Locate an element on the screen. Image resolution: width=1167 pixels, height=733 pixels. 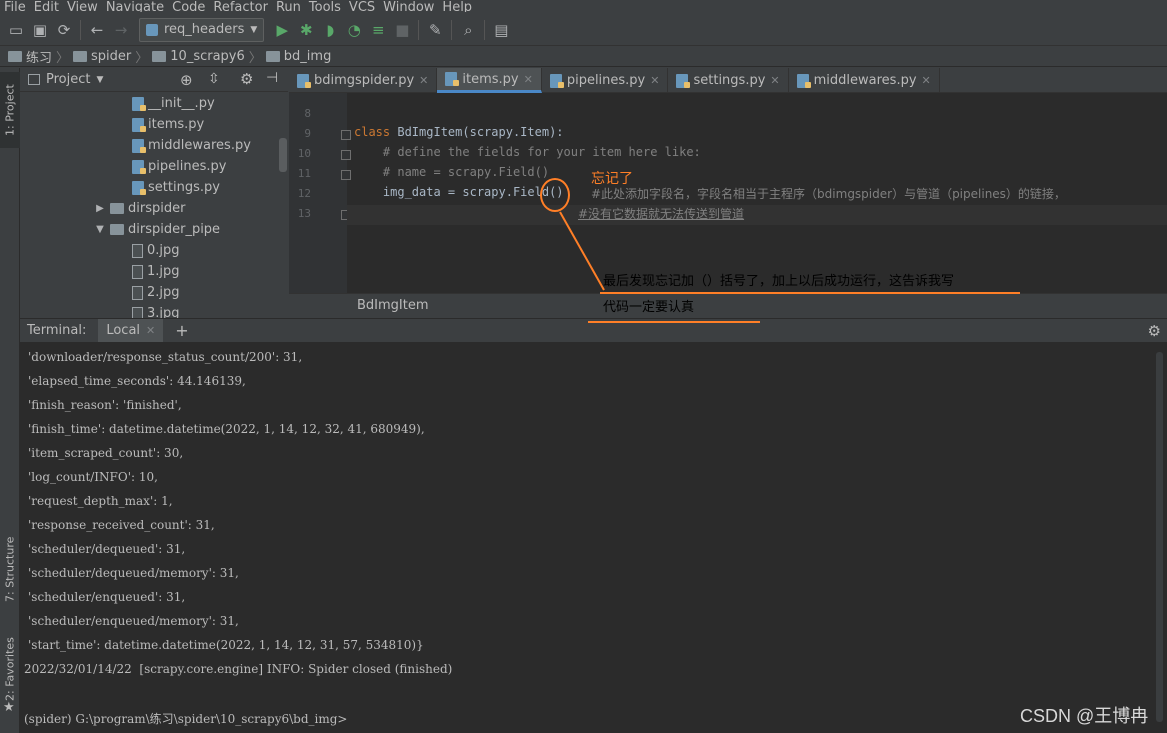
menu-vcs: VCS is located at coordinates (362, 6).